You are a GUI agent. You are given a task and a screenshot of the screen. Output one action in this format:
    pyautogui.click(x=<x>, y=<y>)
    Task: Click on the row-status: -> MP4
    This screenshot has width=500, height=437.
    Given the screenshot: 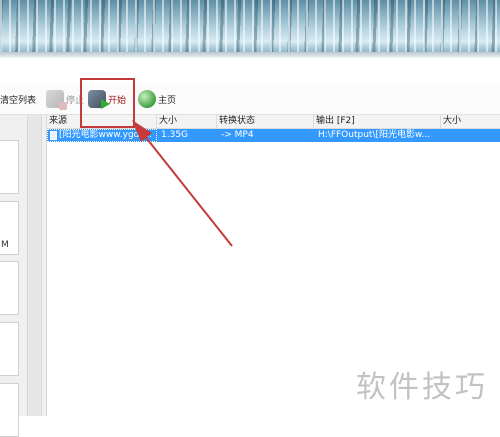 What is the action you would take?
    pyautogui.click(x=237, y=135)
    